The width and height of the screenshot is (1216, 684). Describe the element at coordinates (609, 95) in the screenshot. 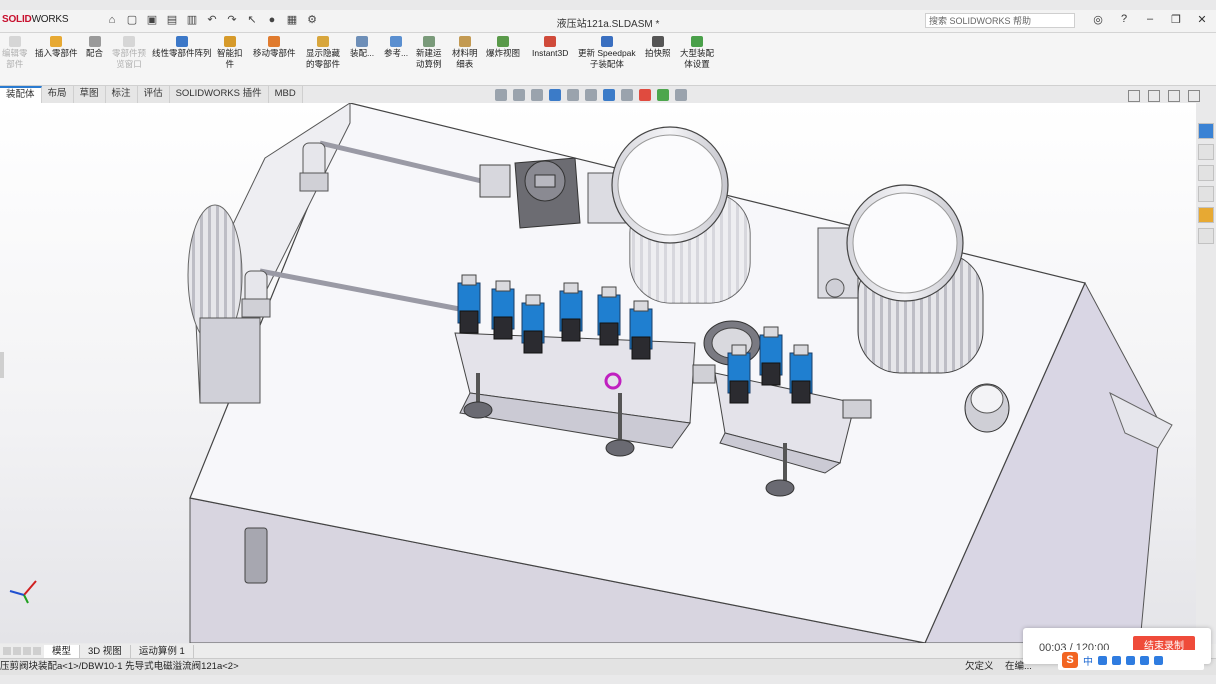

I see `display-style-icon` at that location.